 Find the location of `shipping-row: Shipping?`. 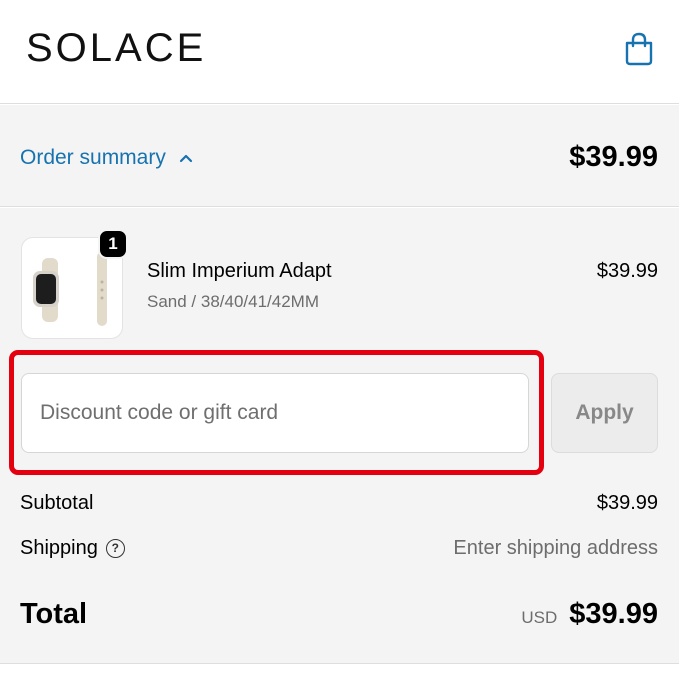

shipping-row: Shipping? is located at coordinates (72, 548).